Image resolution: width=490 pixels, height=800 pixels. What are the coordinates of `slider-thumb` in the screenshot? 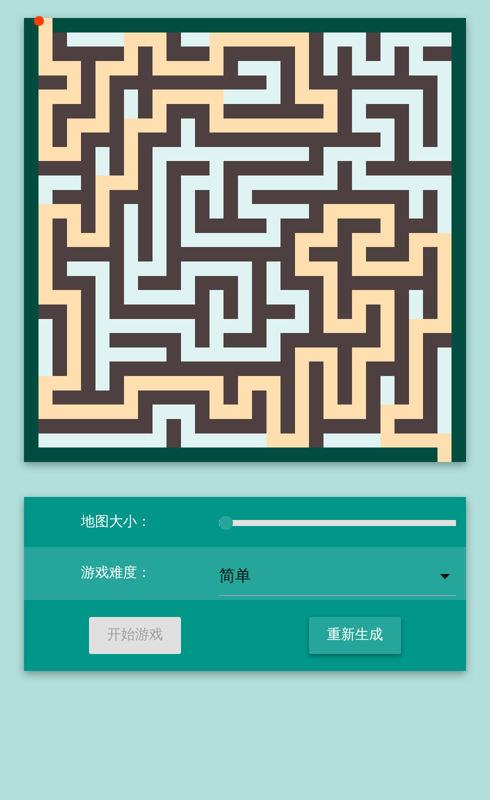 It's located at (226, 523).